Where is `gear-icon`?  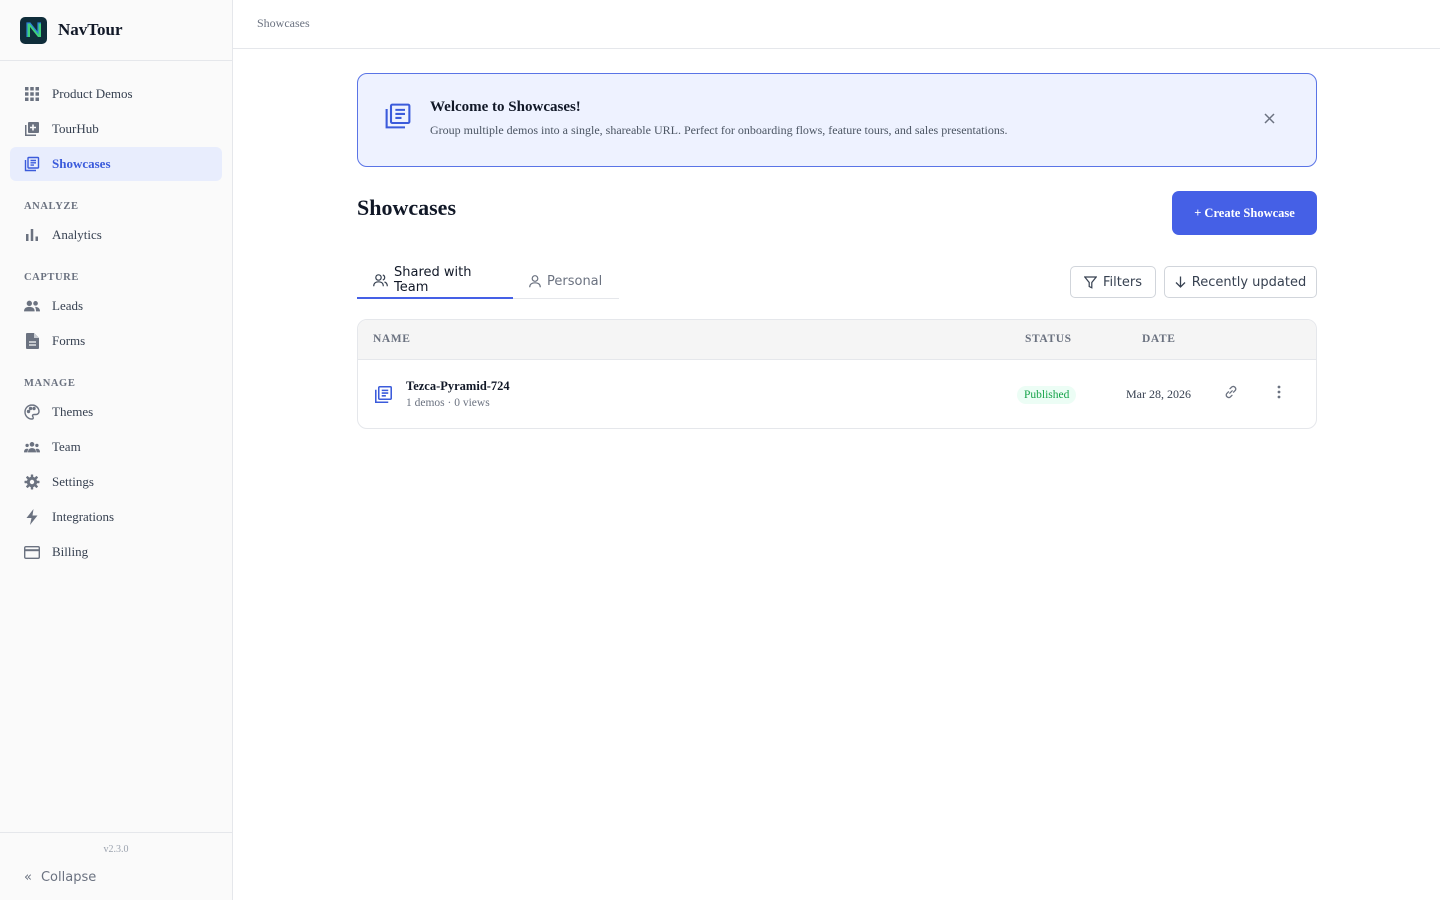
gear-icon is located at coordinates (32, 482).